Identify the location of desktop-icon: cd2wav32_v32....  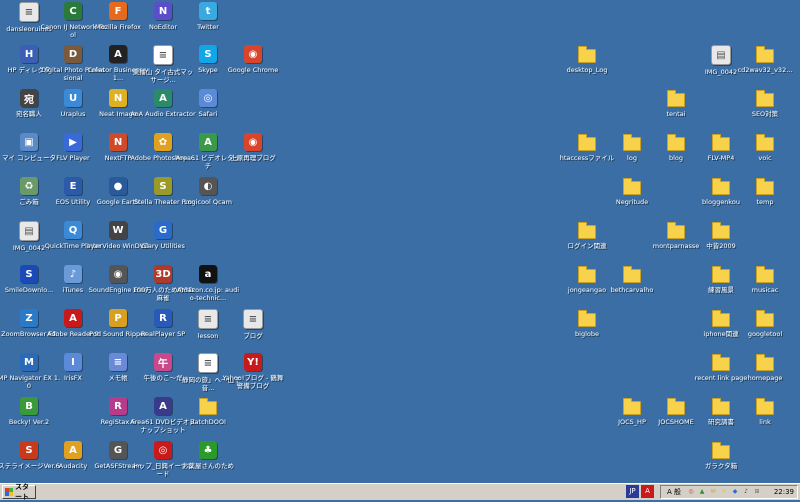
(765, 59).